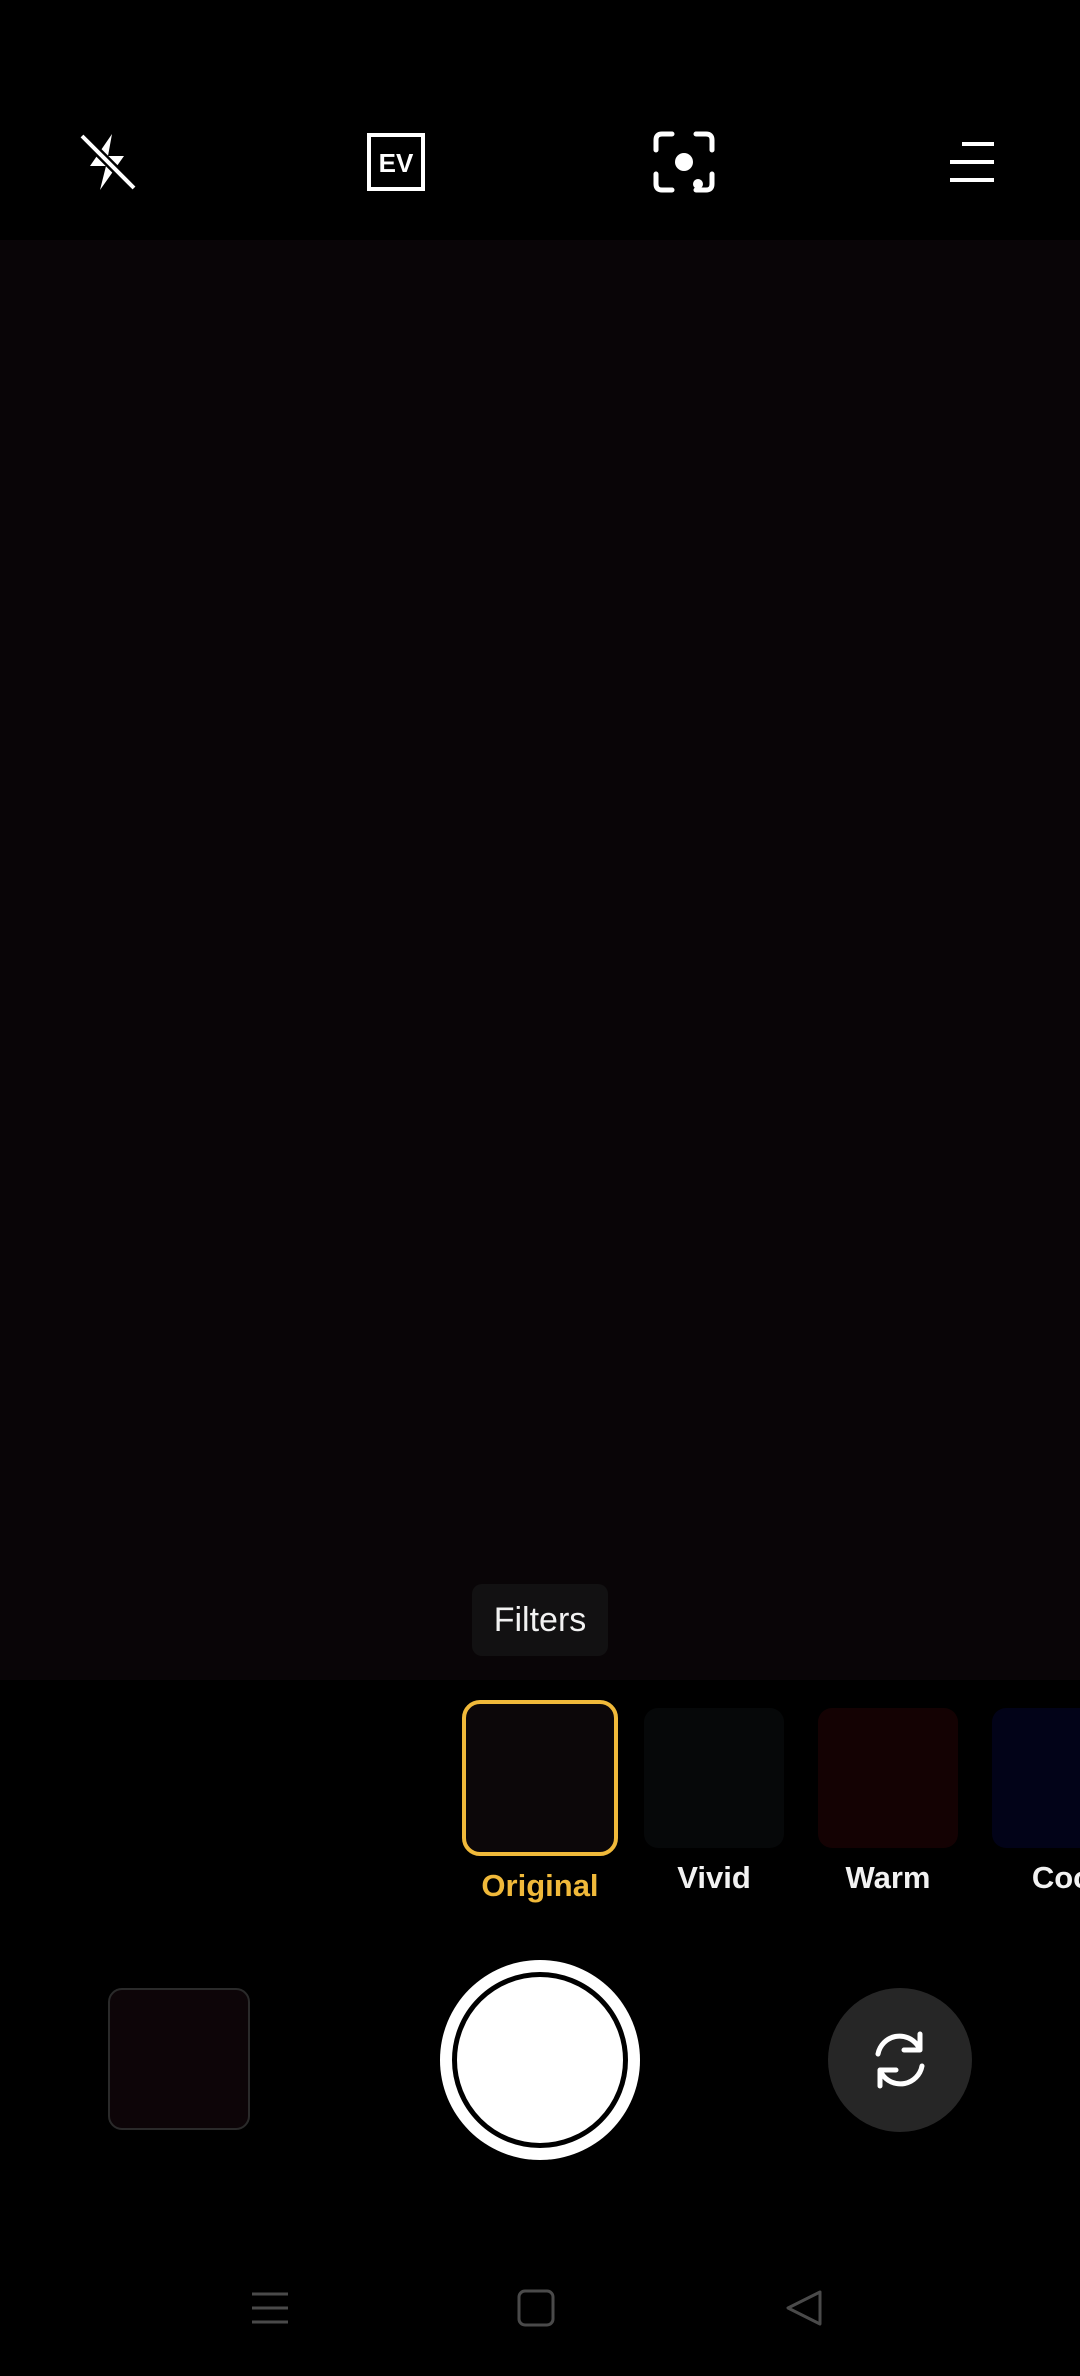 The image size is (1080, 2376). What do you see at coordinates (536, 2308) in the screenshot?
I see `home-icon` at bounding box center [536, 2308].